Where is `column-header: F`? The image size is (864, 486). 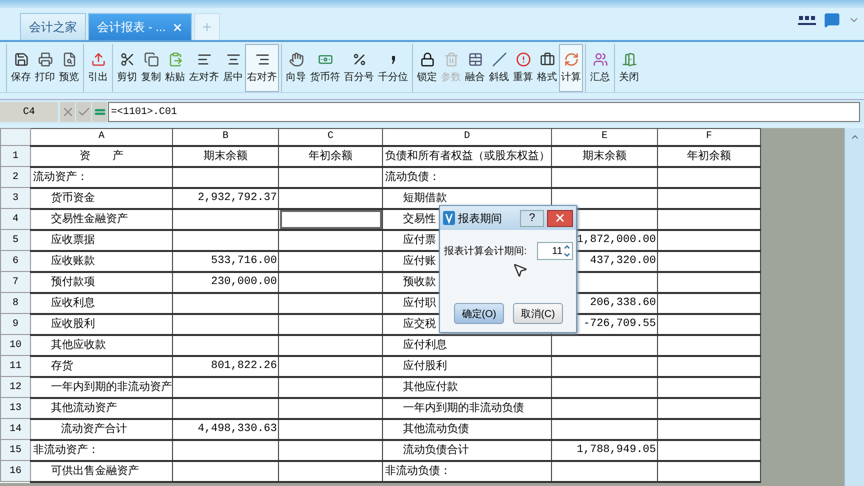
column-header: F is located at coordinates (709, 137).